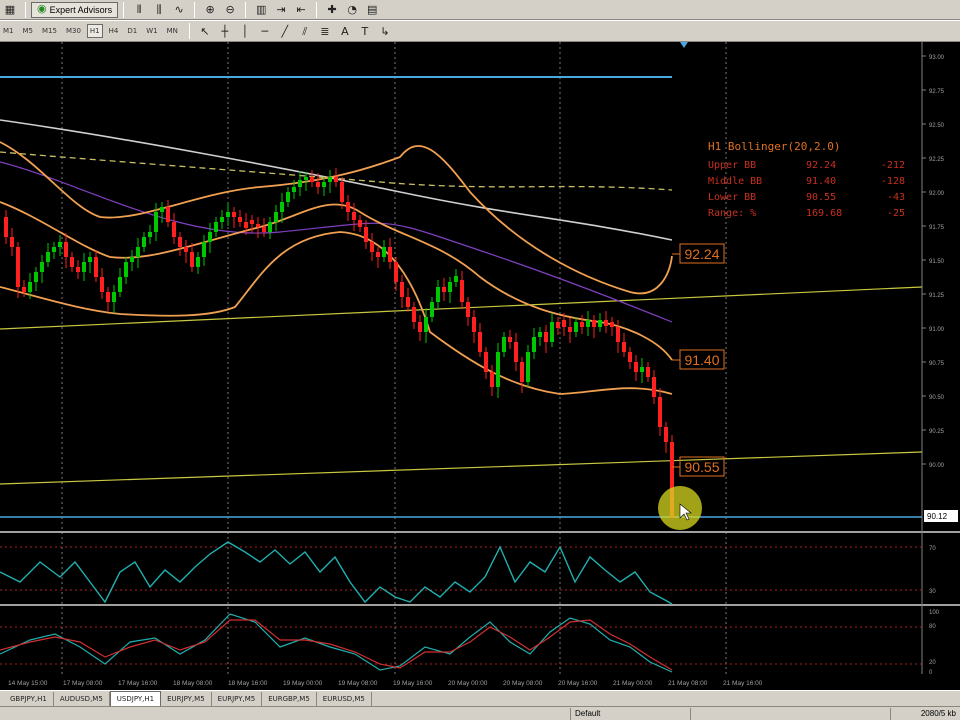  Describe the element at coordinates (73, 31) in the screenshot. I see `timeframe-m30: M30` at that location.